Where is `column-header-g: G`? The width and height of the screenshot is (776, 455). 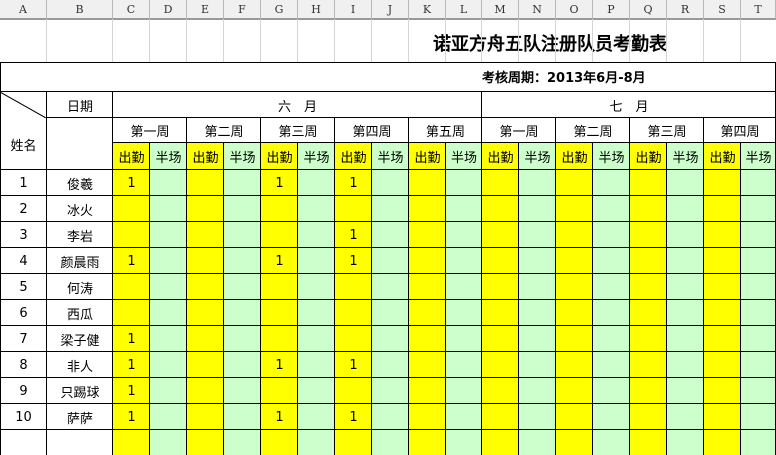
column-header-g: G is located at coordinates (279, 9).